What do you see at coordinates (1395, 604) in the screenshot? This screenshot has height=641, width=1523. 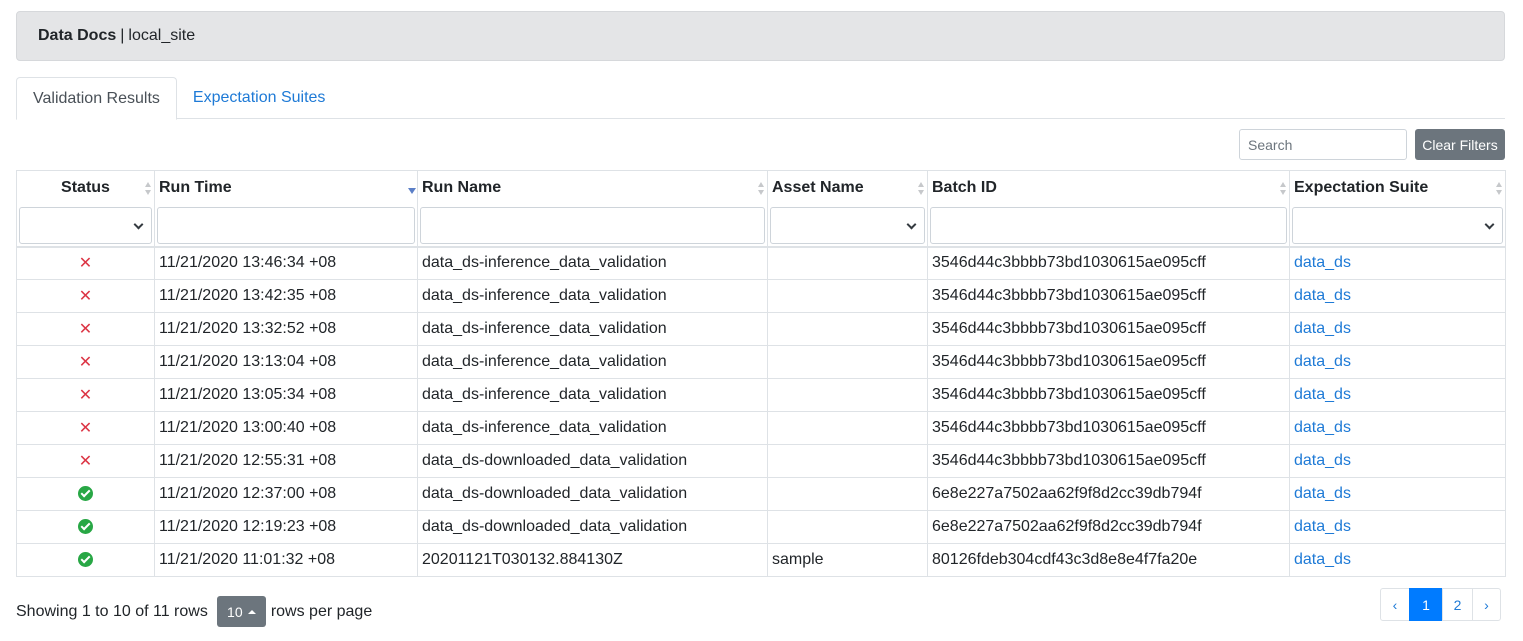 I see `page-prev-button: ‹` at bounding box center [1395, 604].